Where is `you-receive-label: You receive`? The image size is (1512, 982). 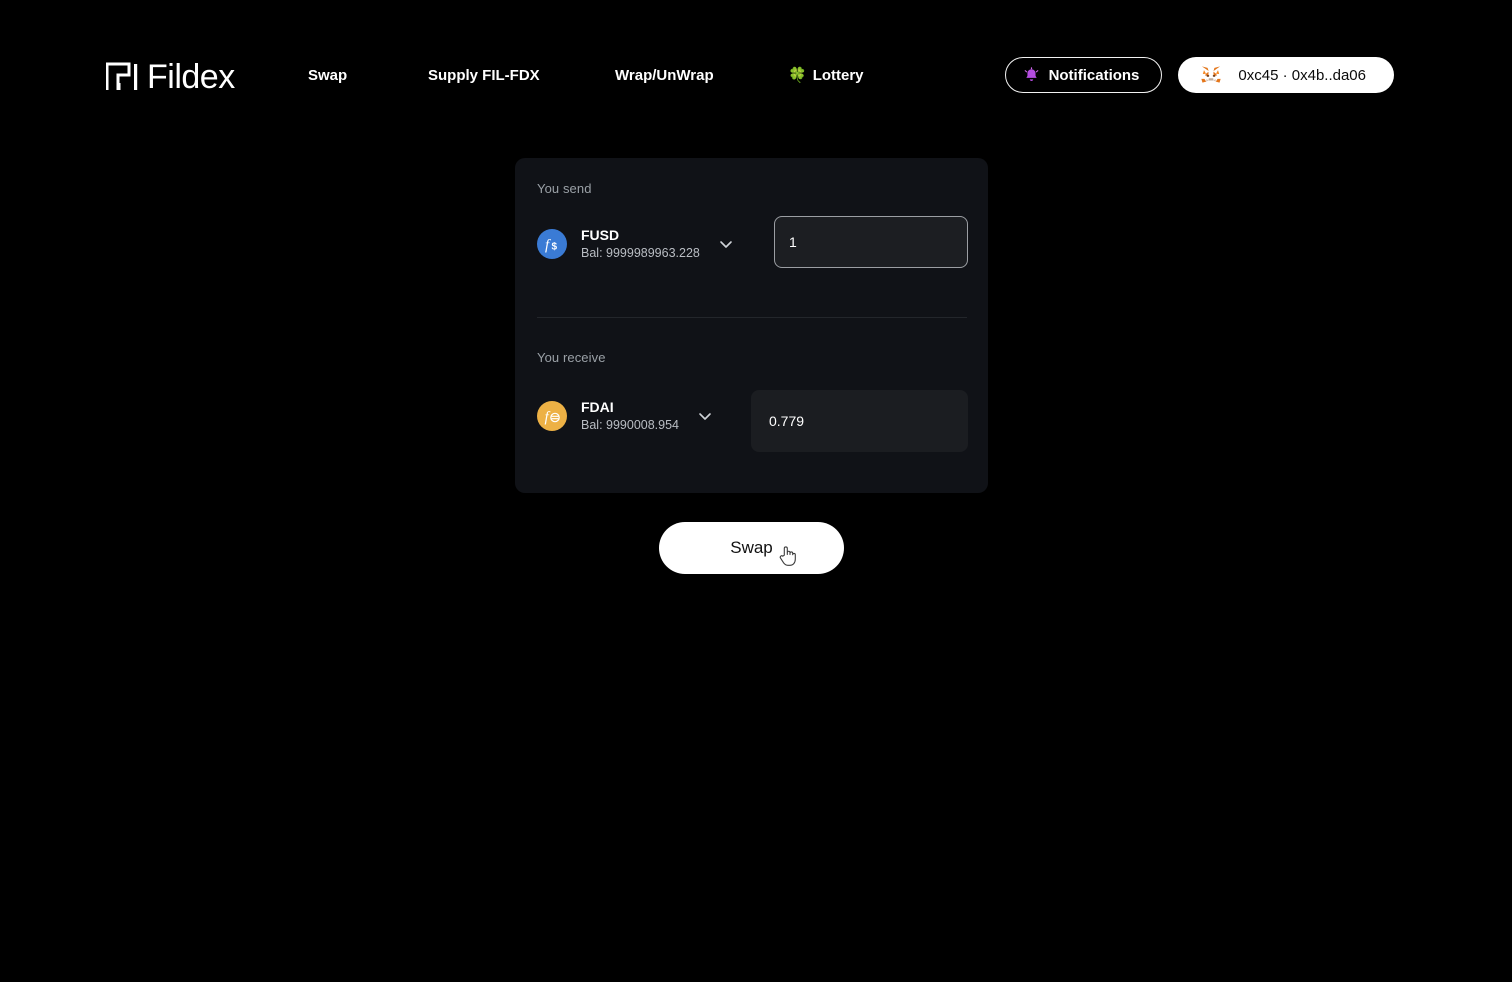 you-receive-label: You receive is located at coordinates (571, 357).